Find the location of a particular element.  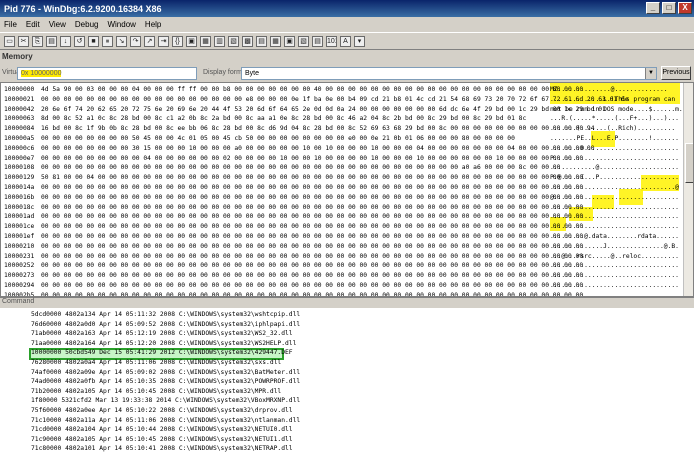

memory-address: 10000273 is located at coordinates (19, 276).